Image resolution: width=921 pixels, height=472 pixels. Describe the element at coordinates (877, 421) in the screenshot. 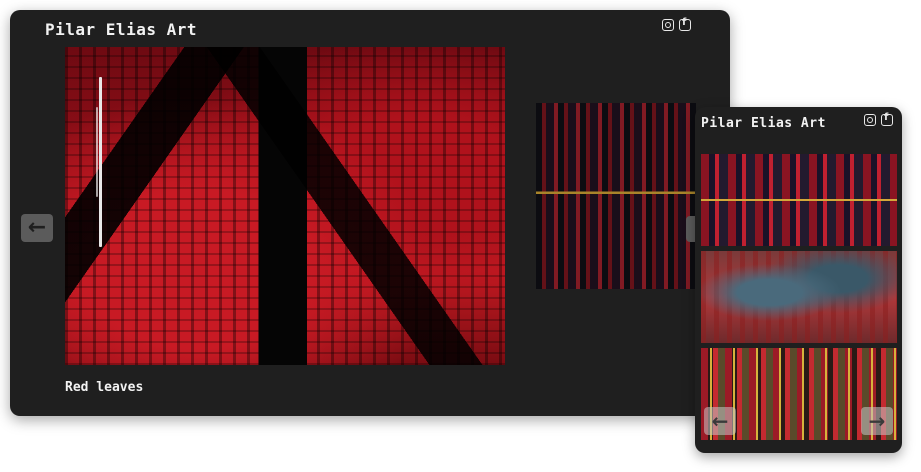

I see `next-arrow-button: →` at that location.